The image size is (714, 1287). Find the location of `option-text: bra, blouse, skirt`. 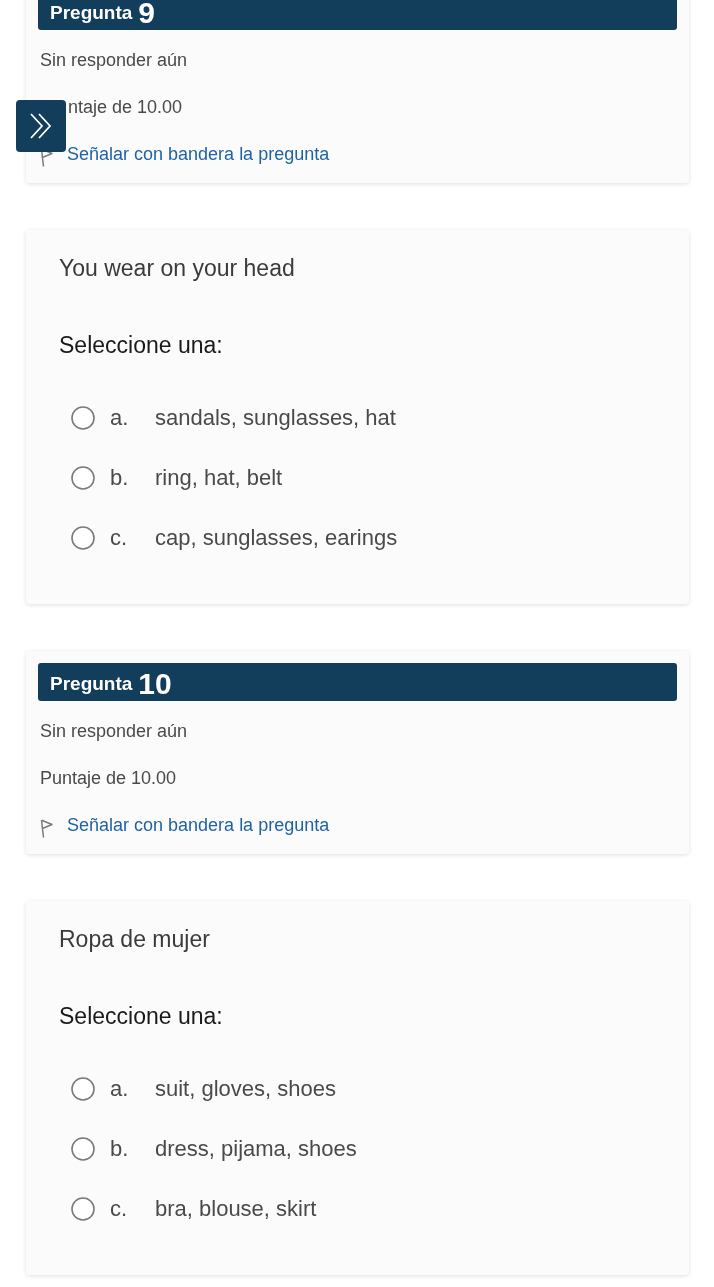

option-text: bra, blouse, skirt is located at coordinates (236, 1209).